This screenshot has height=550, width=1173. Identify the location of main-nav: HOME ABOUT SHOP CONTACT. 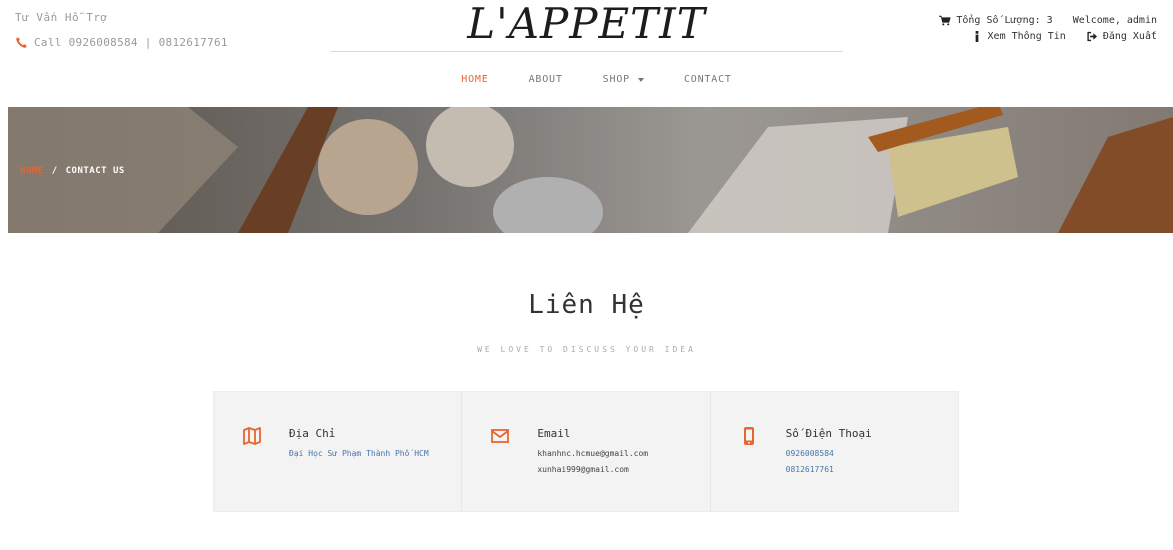
(586, 79).